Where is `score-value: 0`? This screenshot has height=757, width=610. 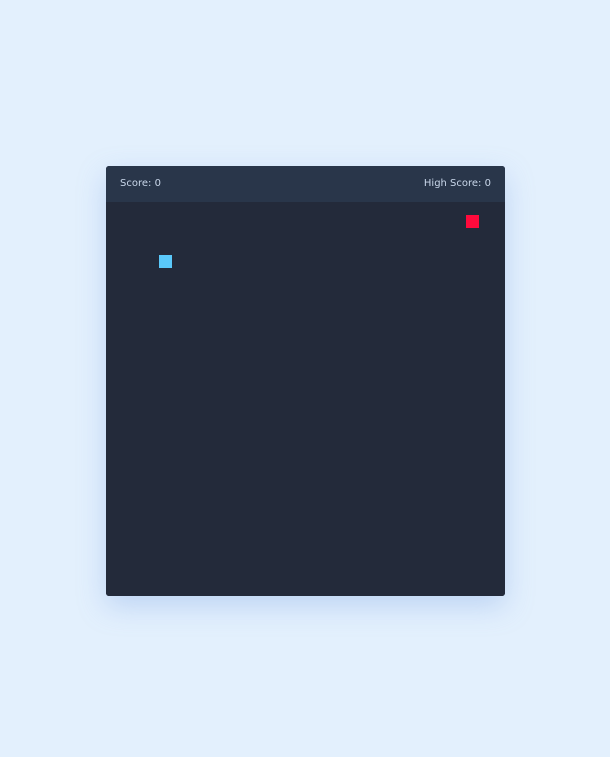 score-value: 0 is located at coordinates (157, 183).